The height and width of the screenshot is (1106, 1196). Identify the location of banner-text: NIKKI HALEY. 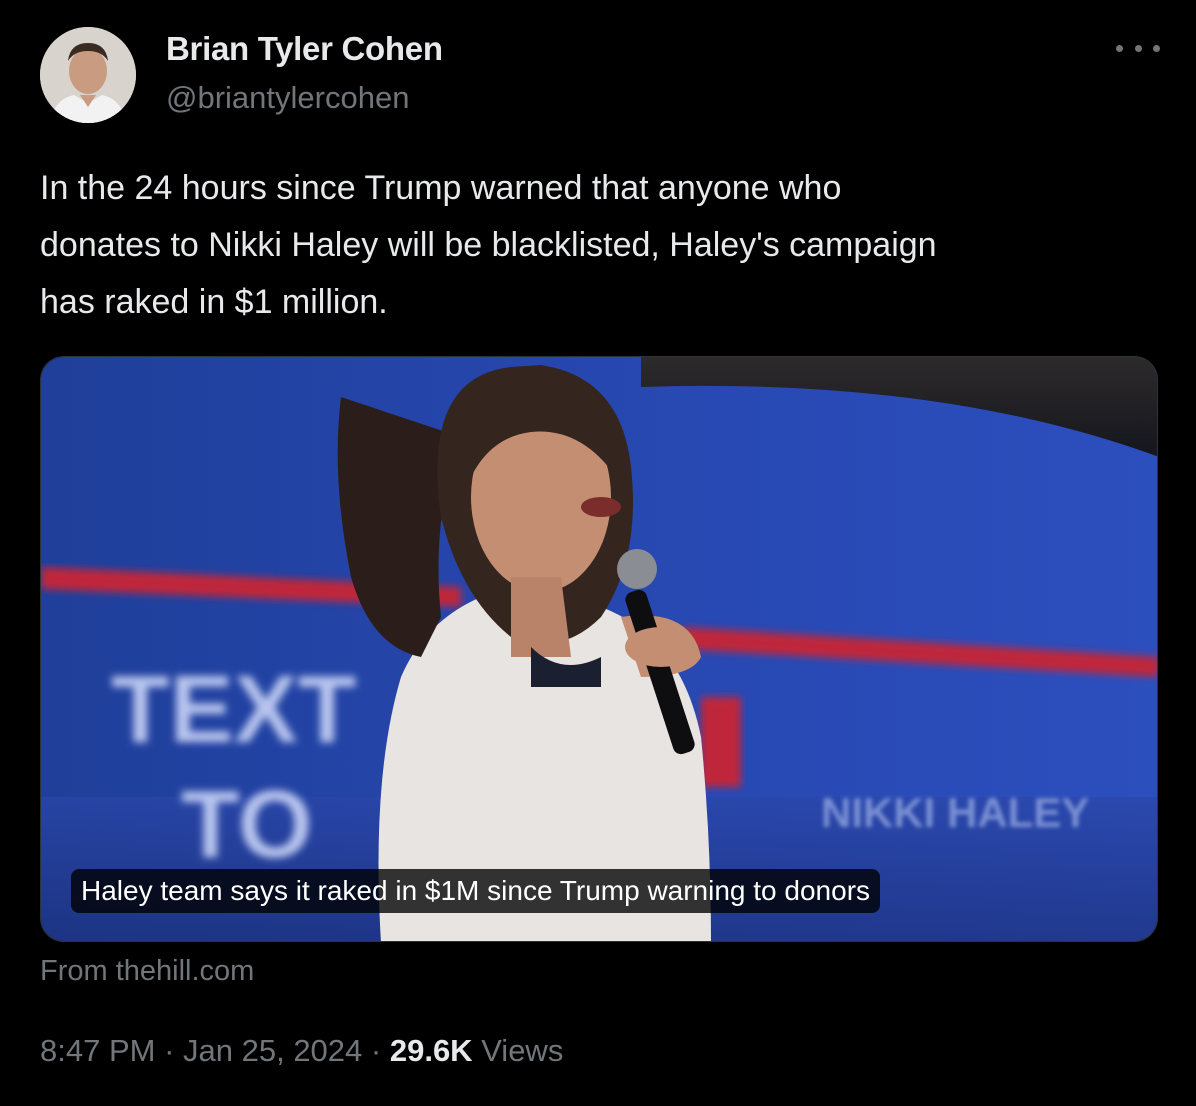
(955, 812).